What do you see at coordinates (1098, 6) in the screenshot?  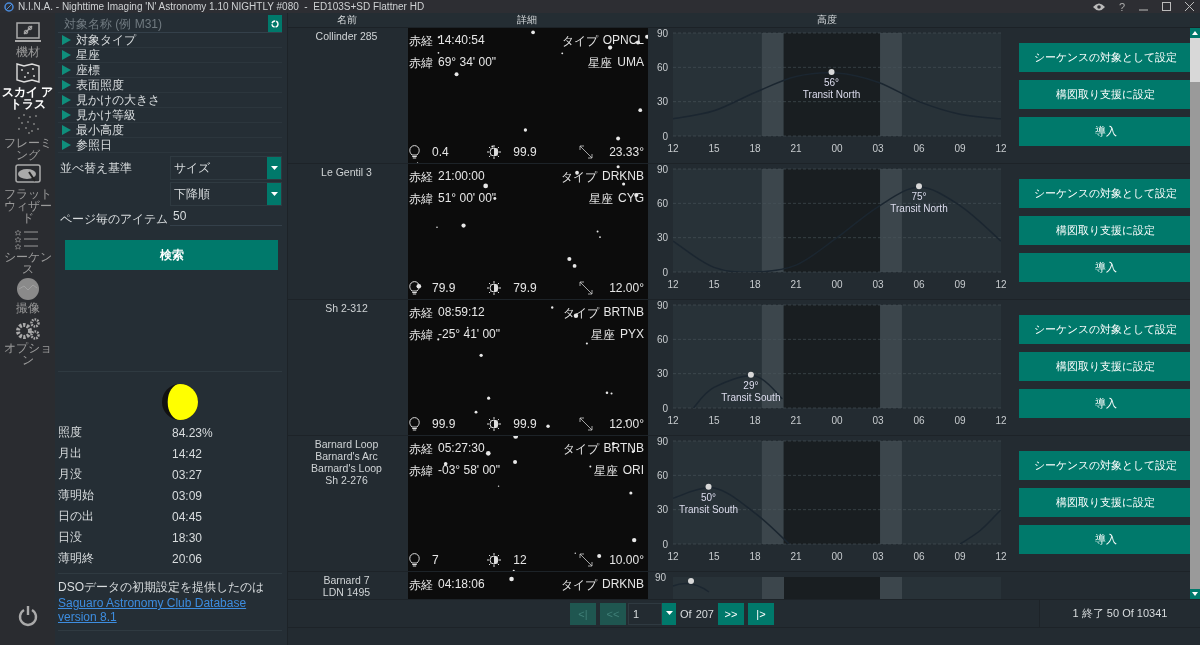 I see `eye-icon` at bounding box center [1098, 6].